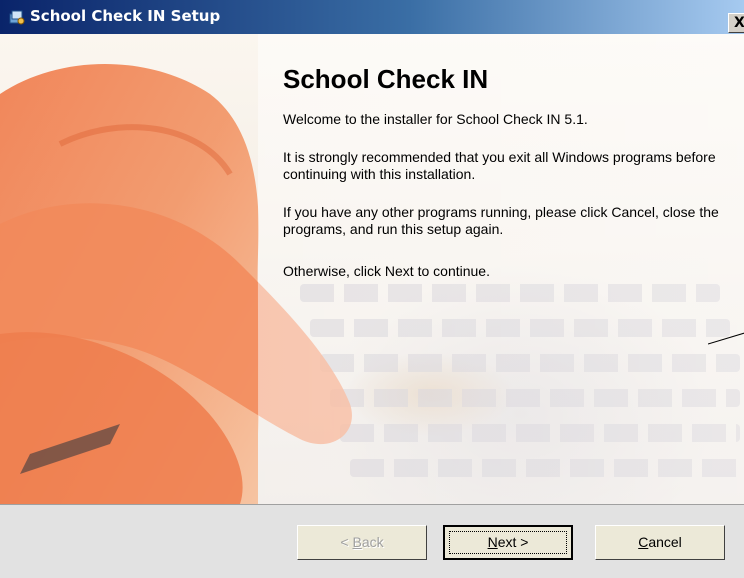 The image size is (744, 578). I want to click on cancel-button: Cancel, so click(660, 542).